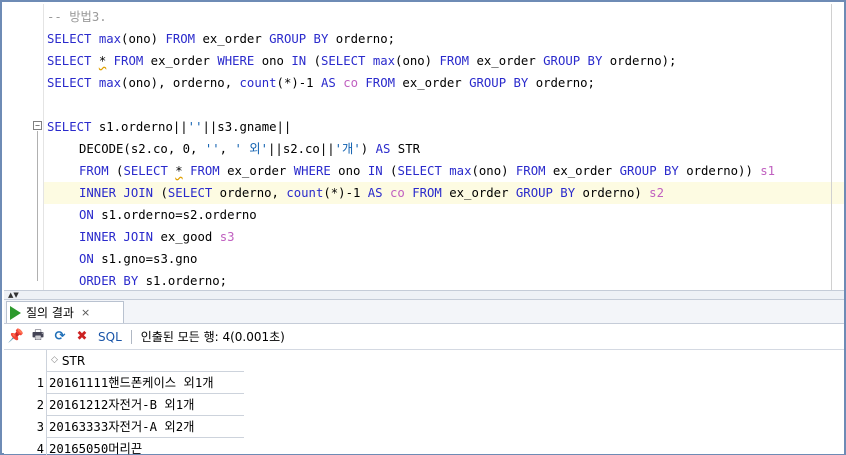 This screenshot has width=846, height=455. I want to click on token: WHERE, so click(236, 61).